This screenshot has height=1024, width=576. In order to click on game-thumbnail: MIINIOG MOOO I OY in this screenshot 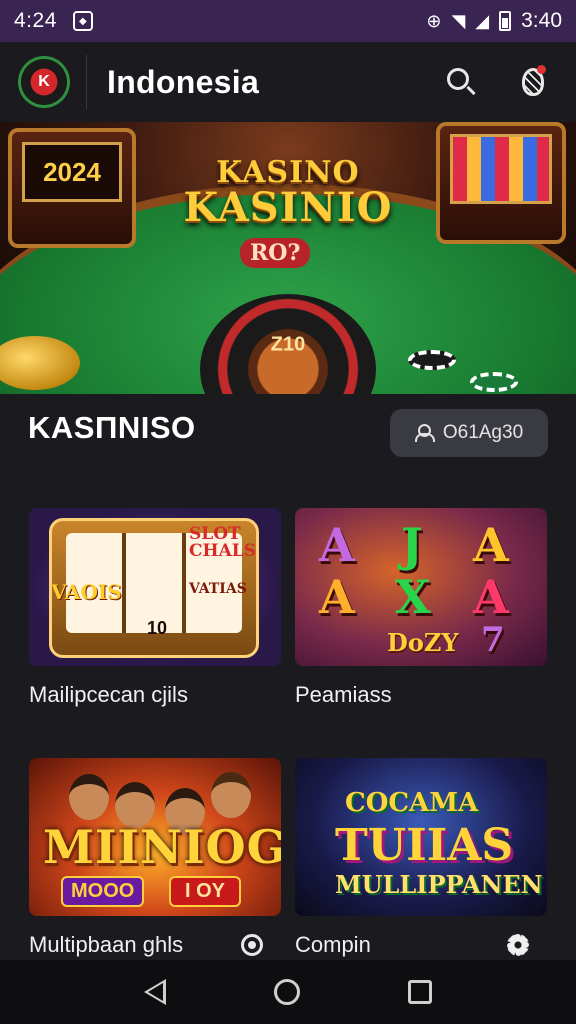, I will do `click(155, 837)`.